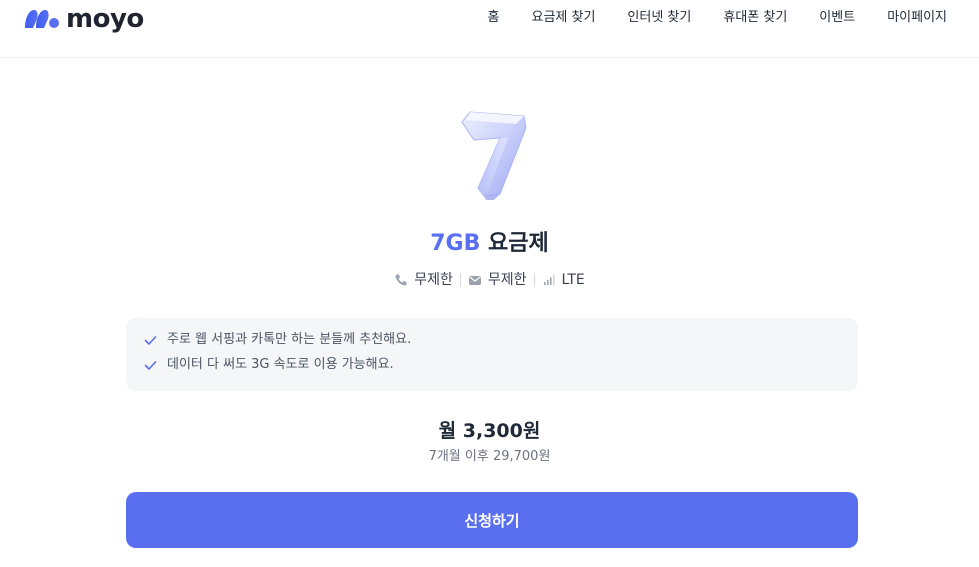  I want to click on plan-title-suffix: 요금제, so click(514, 243).